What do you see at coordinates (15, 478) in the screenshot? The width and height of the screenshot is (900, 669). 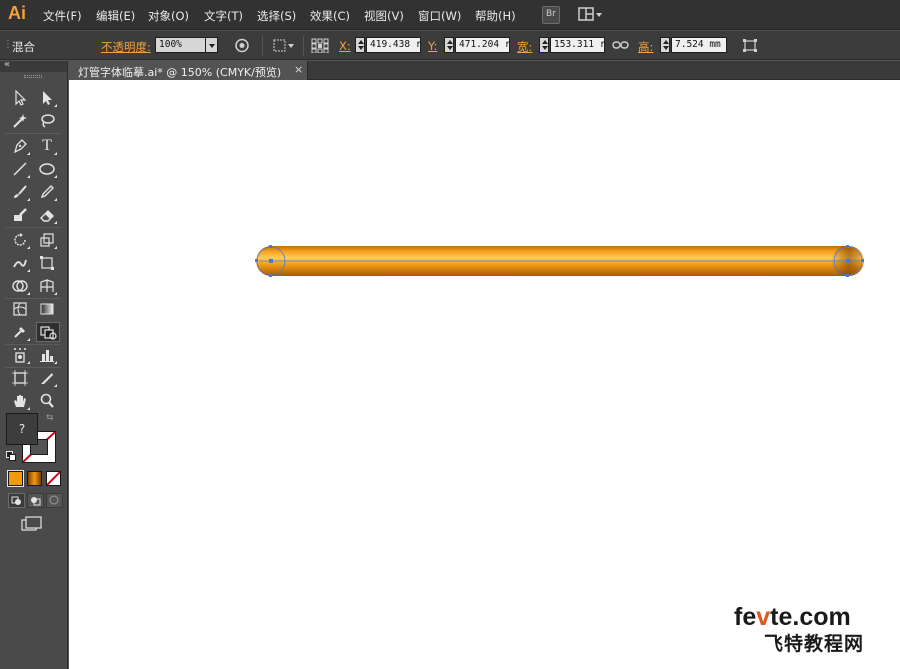 I see `color-mode-button` at bounding box center [15, 478].